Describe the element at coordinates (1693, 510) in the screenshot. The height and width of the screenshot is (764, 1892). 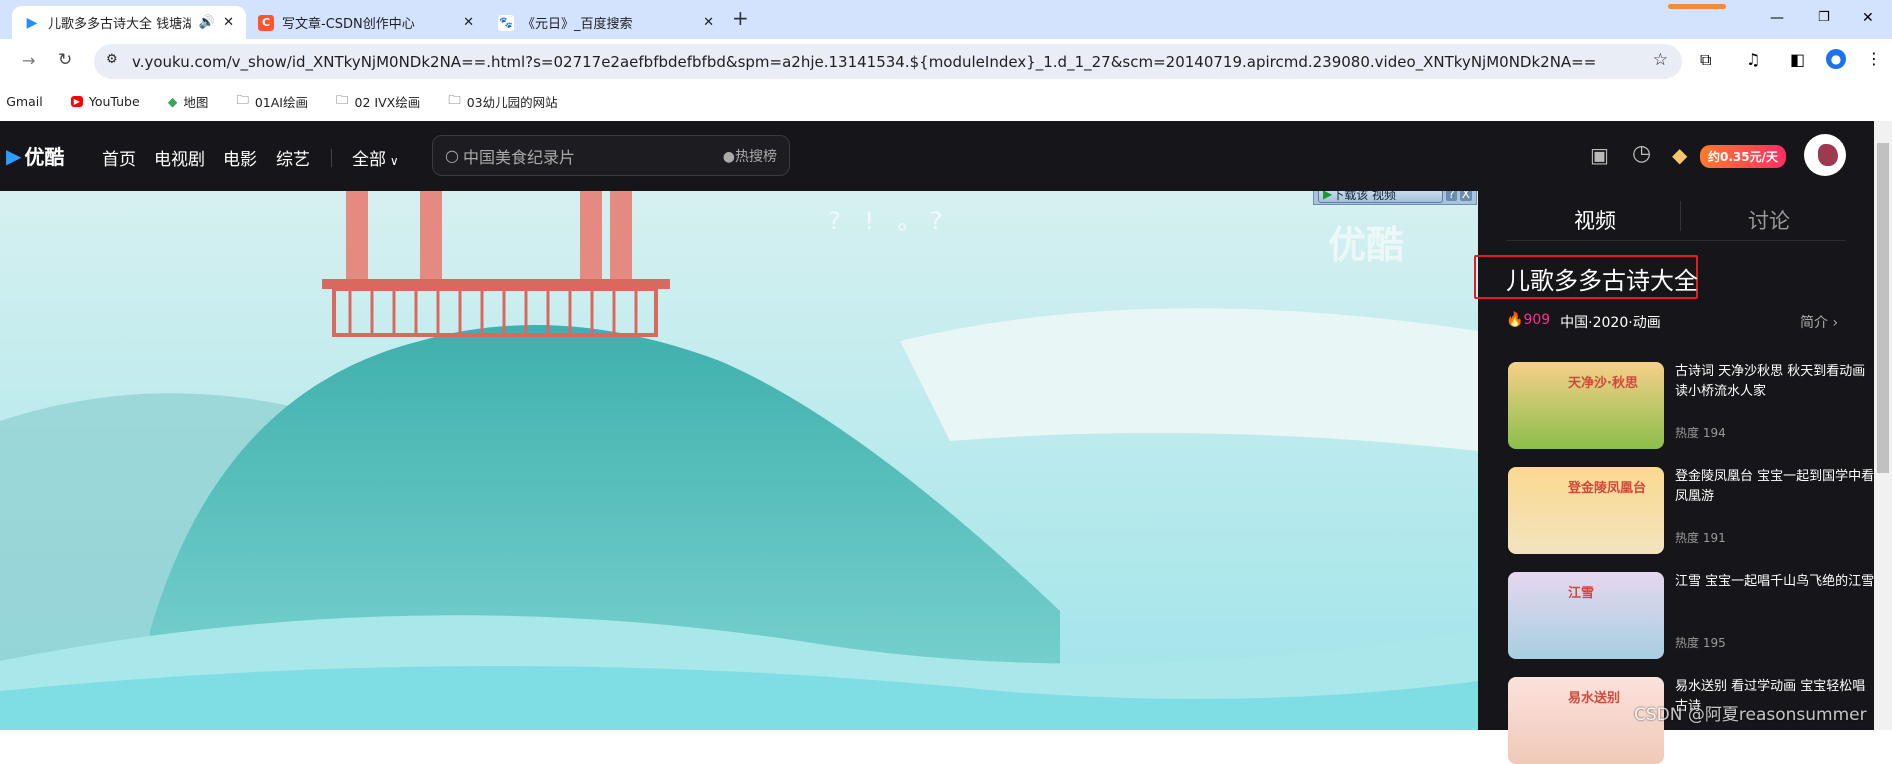
I see `related-video-item: 登金陵凤凰台 登金陵凤凰台 宝宝一起到国学中看凤凰游 热度 191` at that location.